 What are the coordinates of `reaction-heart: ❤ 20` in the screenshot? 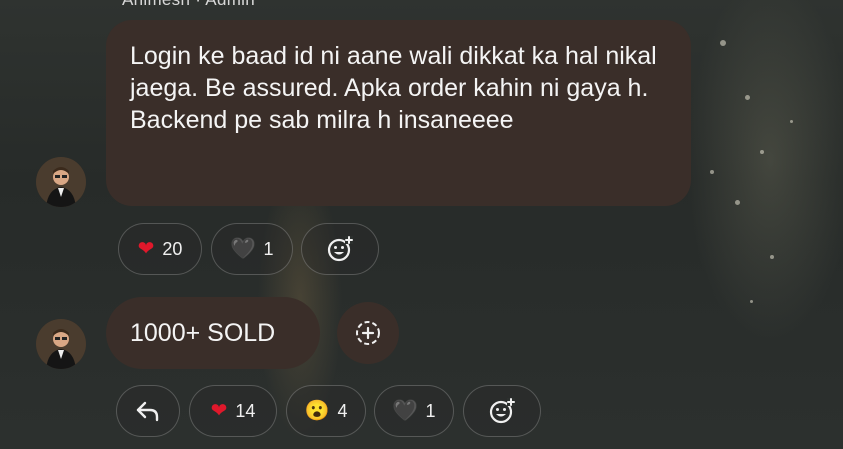 It's located at (160, 249).